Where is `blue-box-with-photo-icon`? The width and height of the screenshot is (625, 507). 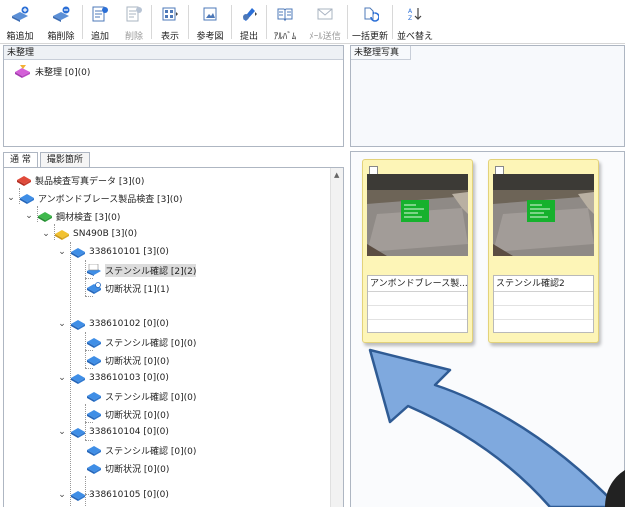 blue-box-with-photo-icon is located at coordinates (94, 269).